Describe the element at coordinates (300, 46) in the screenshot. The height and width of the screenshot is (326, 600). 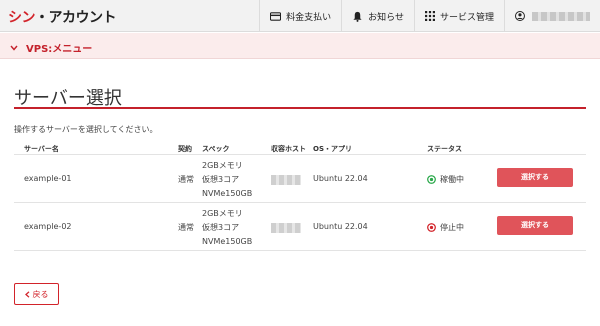
I see `section-menu-bar: VPS:メニュー` at that location.